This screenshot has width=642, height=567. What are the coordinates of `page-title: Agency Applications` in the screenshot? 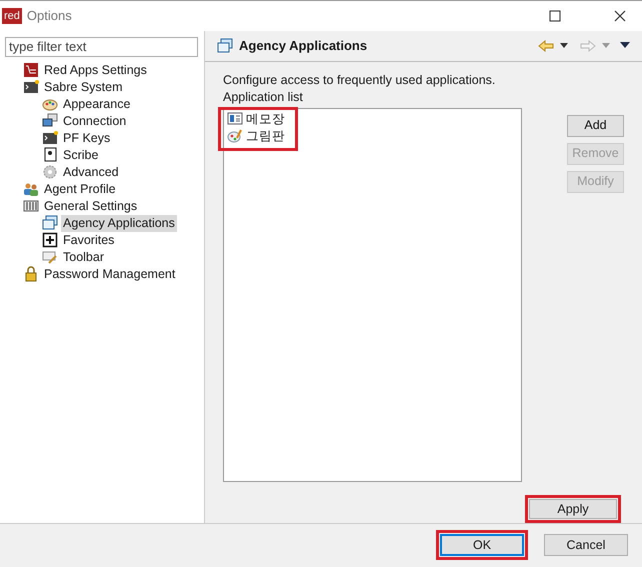 It's located at (303, 45).